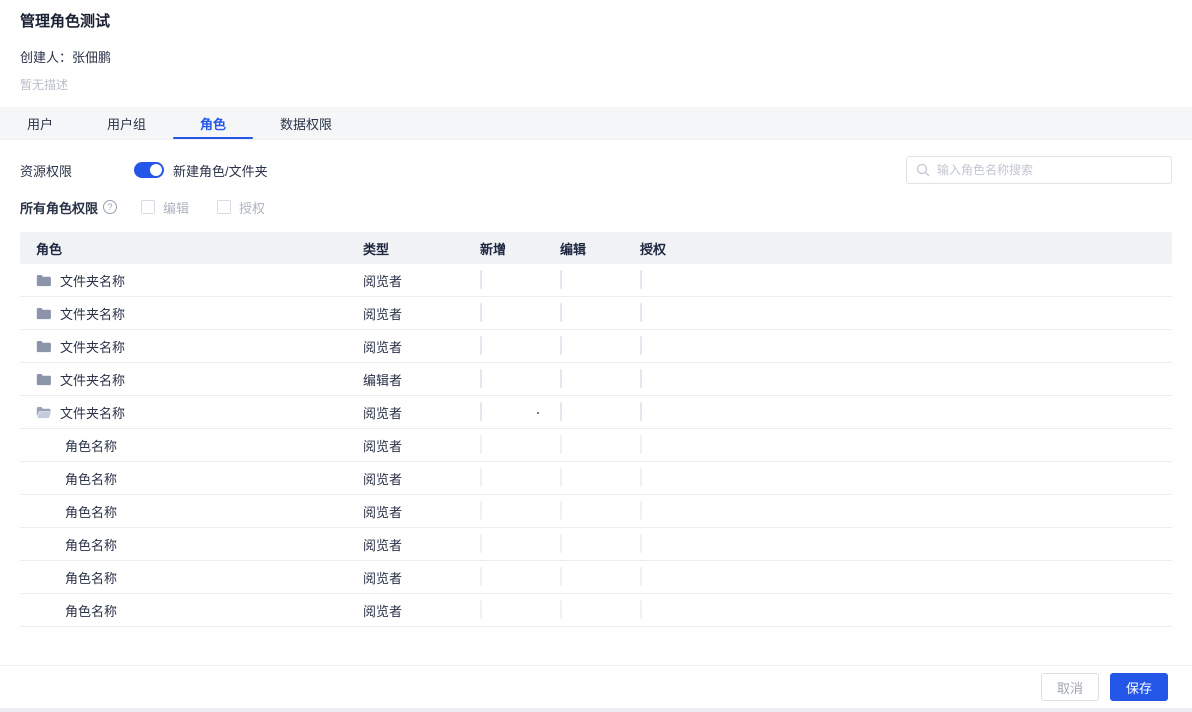 The width and height of the screenshot is (1192, 712). I want to click on auth-checkbox-label: 授权, so click(252, 208).